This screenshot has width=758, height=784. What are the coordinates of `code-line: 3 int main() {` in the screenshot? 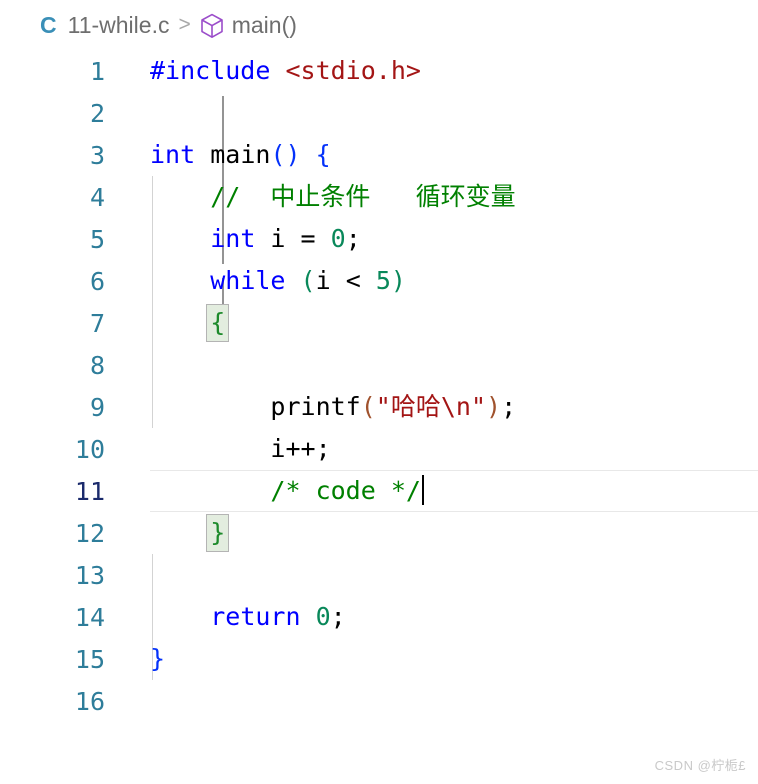 It's located at (379, 155).